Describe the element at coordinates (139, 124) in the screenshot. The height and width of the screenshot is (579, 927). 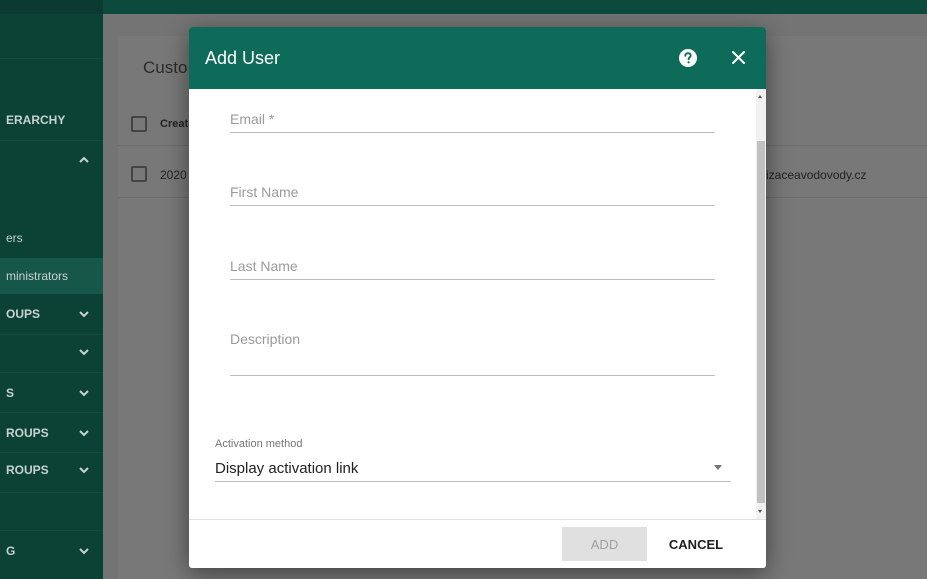
I see `select-all-checkbox` at that location.